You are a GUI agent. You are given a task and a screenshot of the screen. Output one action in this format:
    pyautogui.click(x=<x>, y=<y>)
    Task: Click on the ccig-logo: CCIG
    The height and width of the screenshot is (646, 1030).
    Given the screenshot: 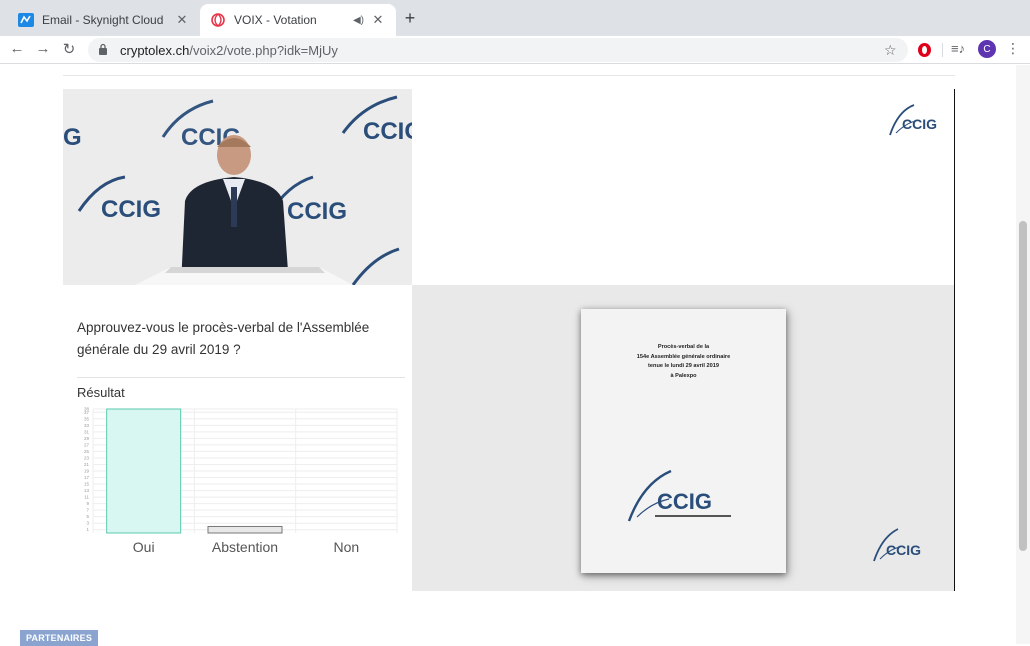 What is the action you would take?
    pyautogui.click(x=913, y=120)
    